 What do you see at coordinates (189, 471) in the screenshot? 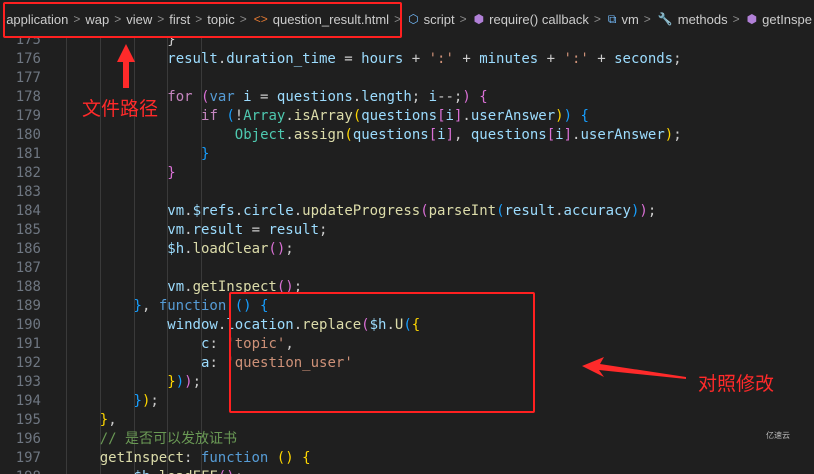
I see `code-text: $h.loadFFF();` at bounding box center [189, 471].